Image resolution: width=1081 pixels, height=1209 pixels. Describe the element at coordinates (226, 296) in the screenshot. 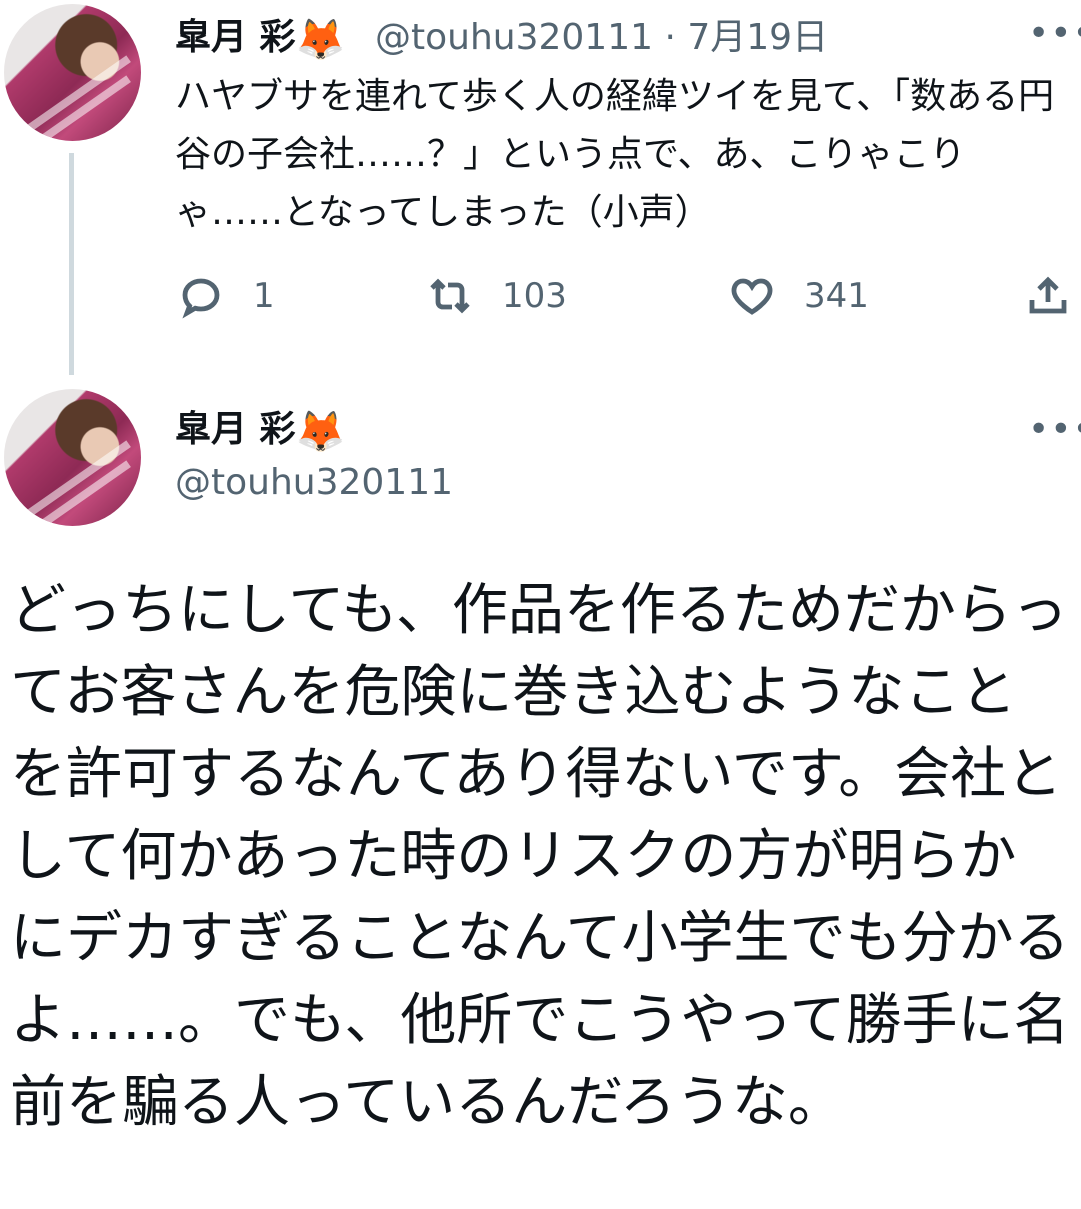

I see `reply-button: 1` at that location.